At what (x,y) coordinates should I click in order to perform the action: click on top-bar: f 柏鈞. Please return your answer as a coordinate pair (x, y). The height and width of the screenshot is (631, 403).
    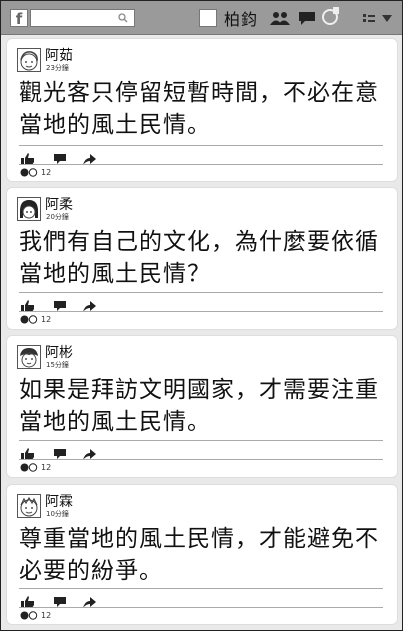
    Looking at the image, I should click on (201, 18).